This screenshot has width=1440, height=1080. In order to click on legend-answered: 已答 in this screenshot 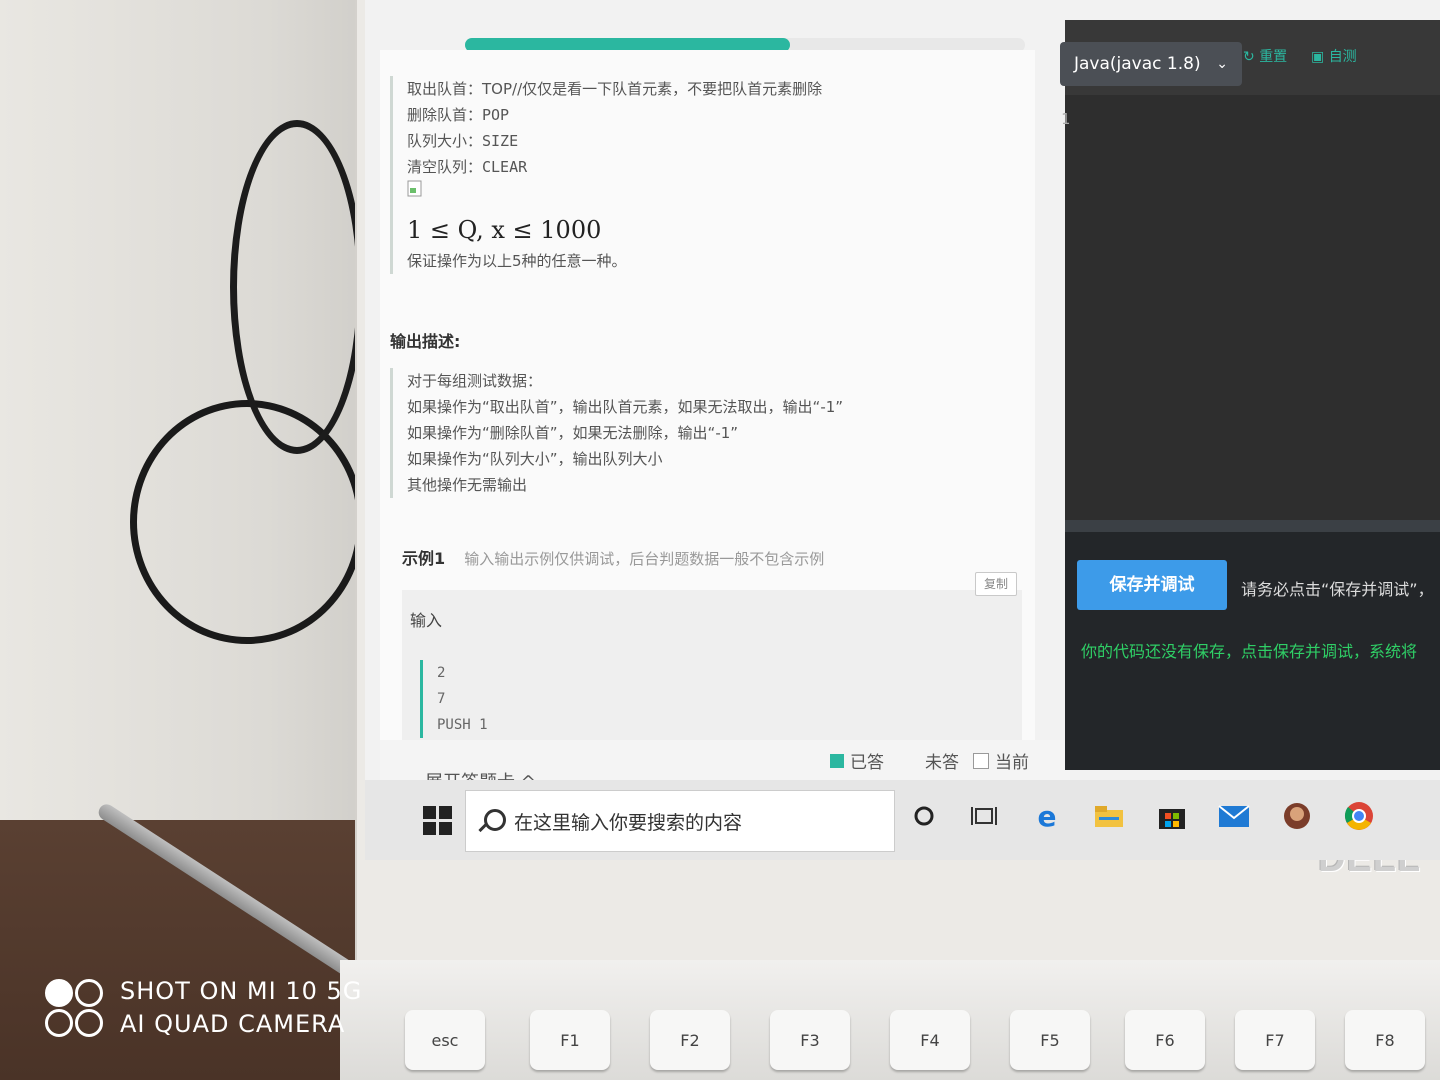, I will do `click(857, 760)`.